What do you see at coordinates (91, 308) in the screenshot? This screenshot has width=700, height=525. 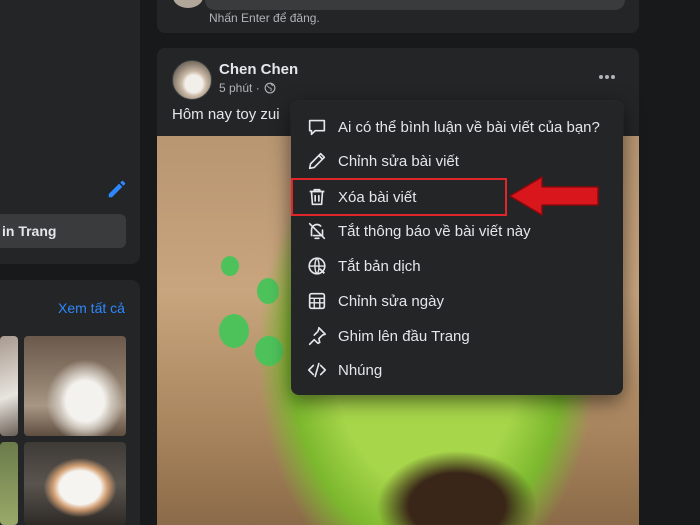 I see `see-all-link: Xem tất cả` at bounding box center [91, 308].